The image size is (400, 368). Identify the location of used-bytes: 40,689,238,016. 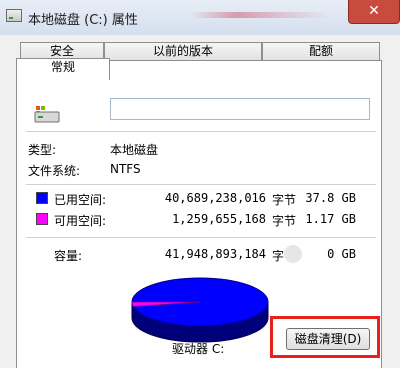
(215, 198).